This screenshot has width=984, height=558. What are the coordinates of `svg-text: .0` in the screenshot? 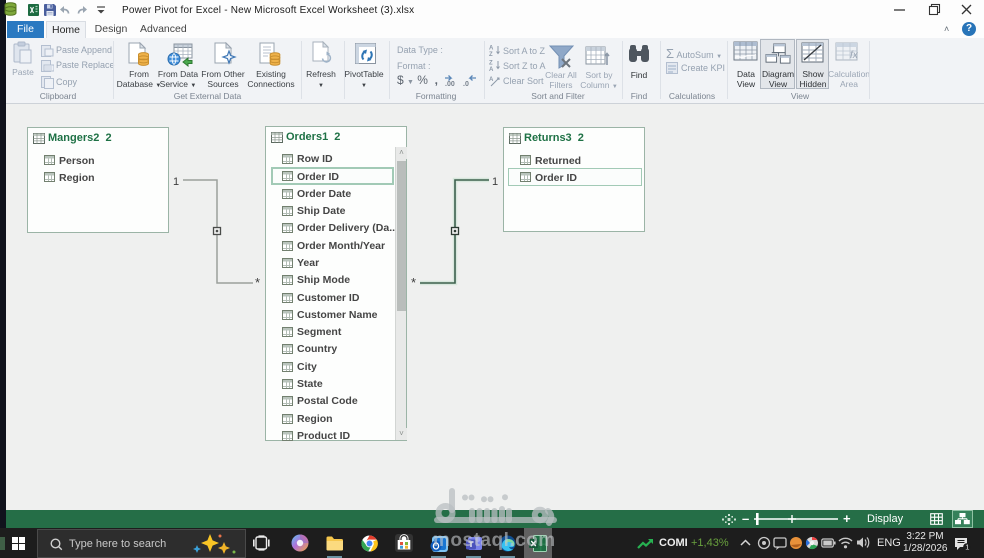 It's located at (466, 84).